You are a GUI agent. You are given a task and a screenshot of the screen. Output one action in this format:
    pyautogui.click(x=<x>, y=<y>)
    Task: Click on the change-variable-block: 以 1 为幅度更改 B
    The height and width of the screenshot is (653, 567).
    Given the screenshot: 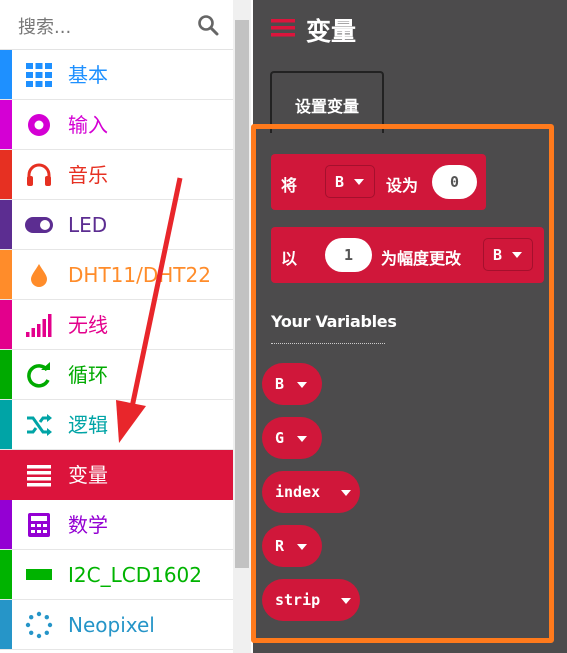 What is the action you would take?
    pyautogui.click(x=407, y=255)
    